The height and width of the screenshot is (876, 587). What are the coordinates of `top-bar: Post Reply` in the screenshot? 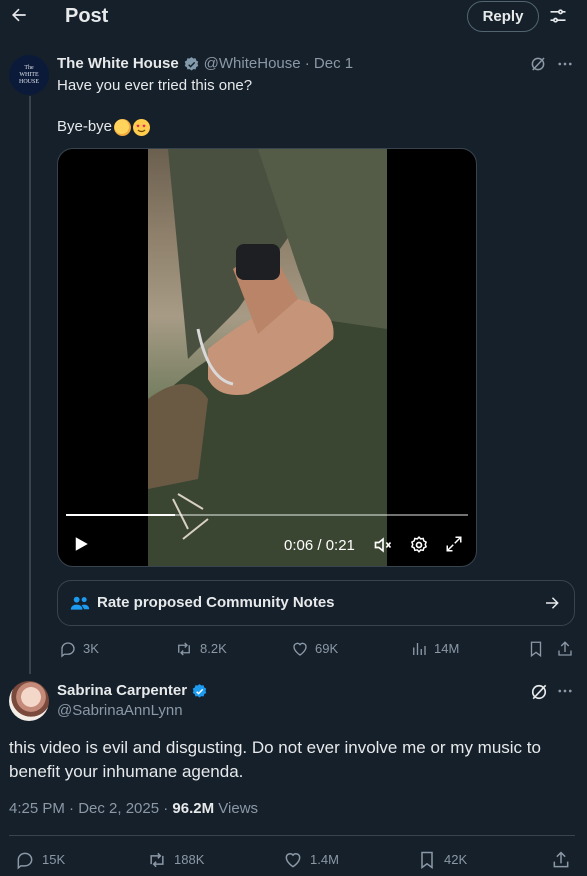 It's located at (293, 18).